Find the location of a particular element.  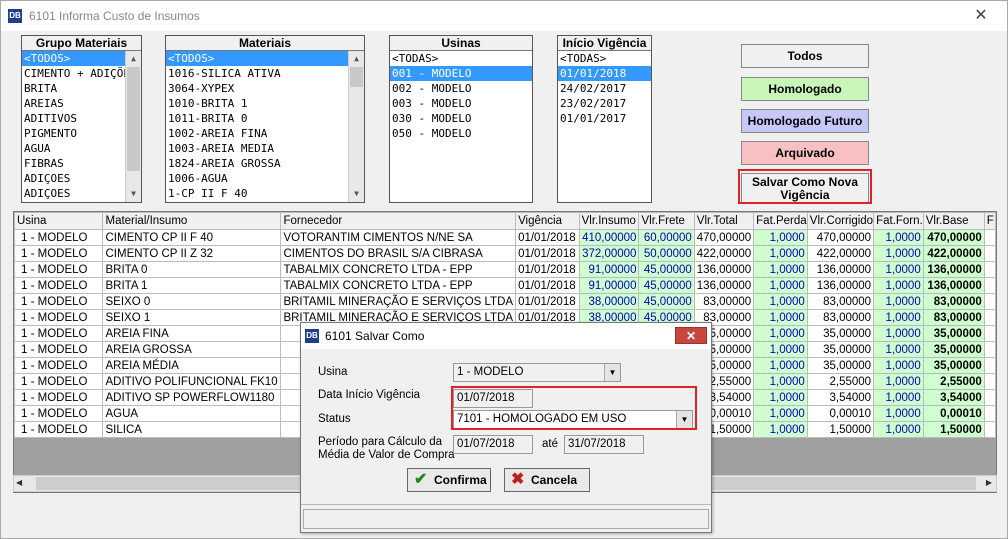

table-cell: 35,00000 is located at coordinates (953, 366).